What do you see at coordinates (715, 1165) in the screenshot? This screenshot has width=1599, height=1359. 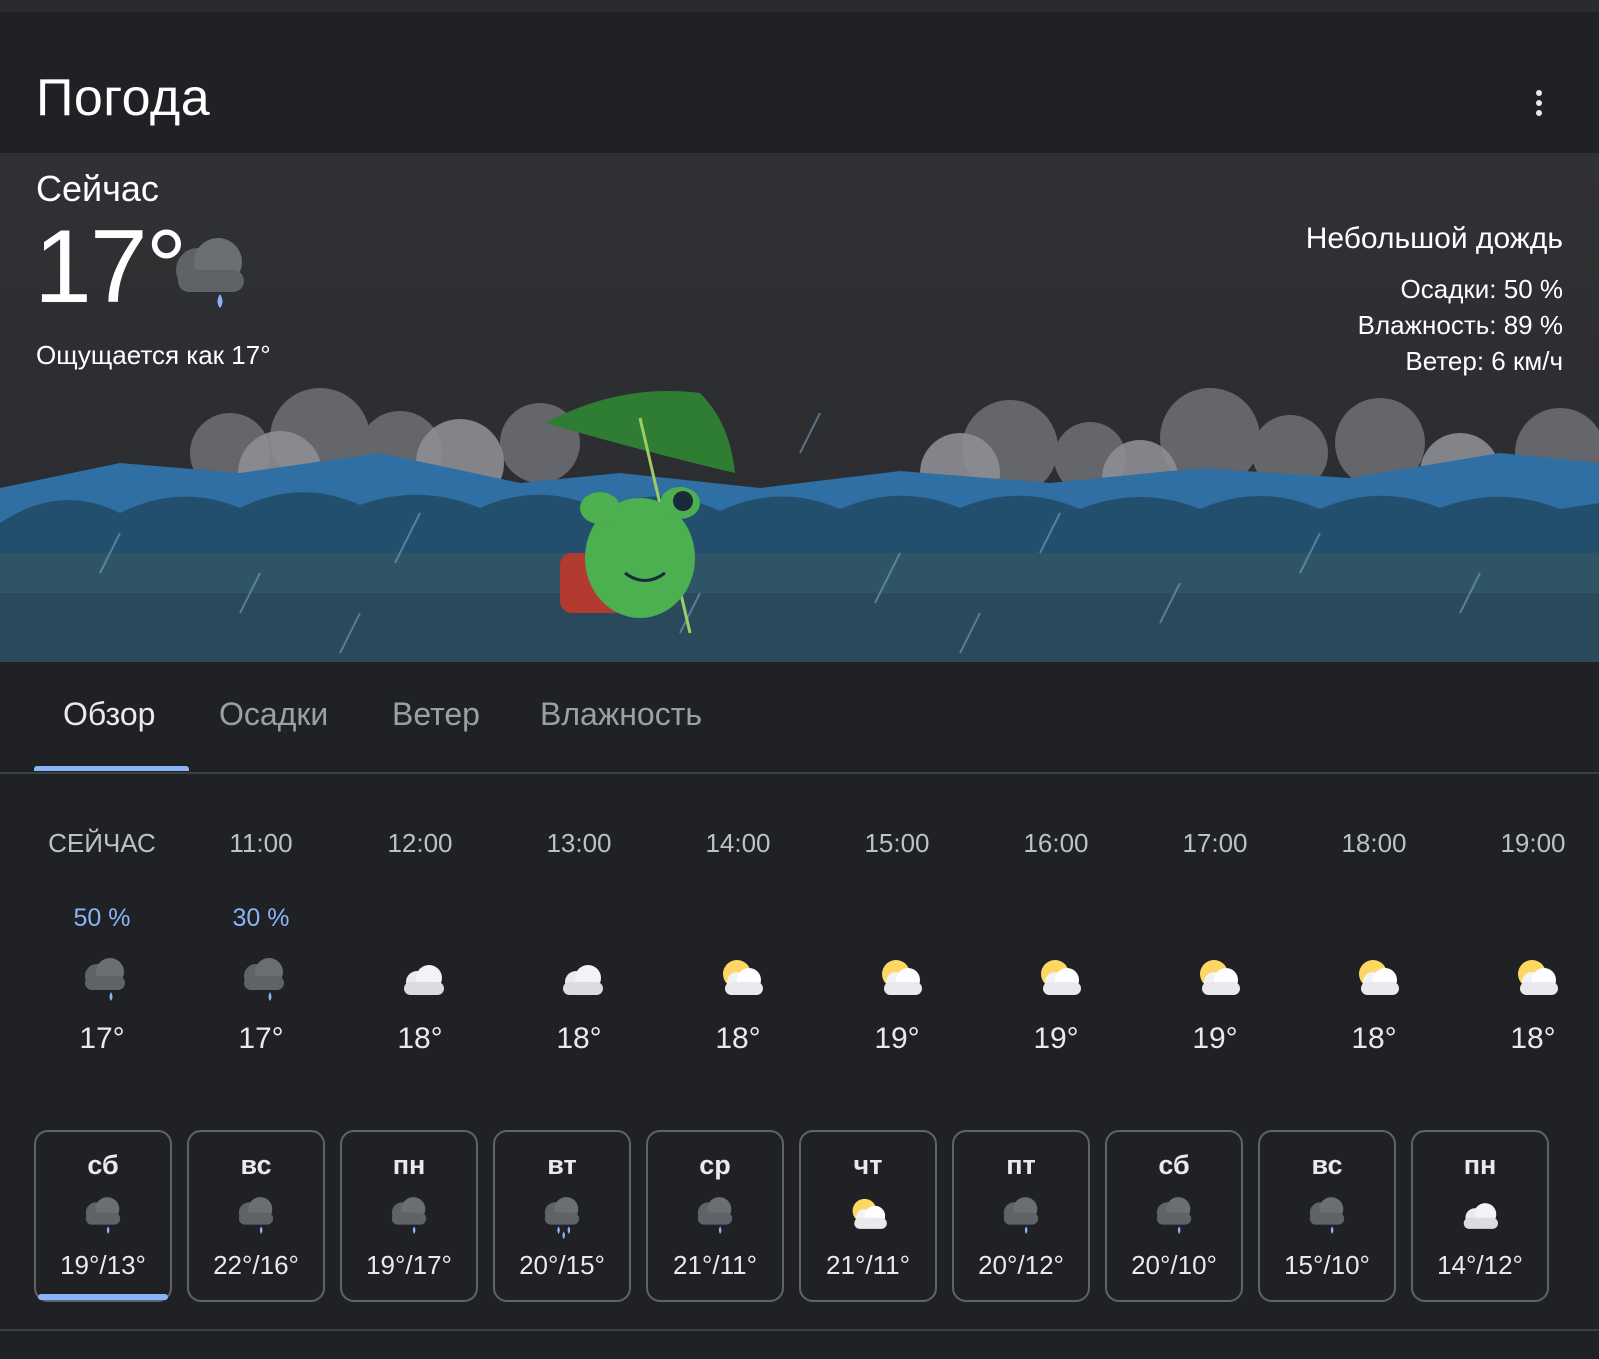 I see `day-name: ср` at bounding box center [715, 1165].